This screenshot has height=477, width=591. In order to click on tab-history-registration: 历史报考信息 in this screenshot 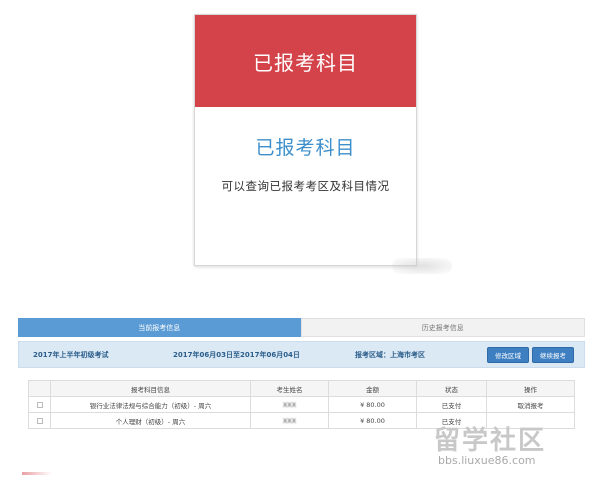, I will do `click(442, 327)`.